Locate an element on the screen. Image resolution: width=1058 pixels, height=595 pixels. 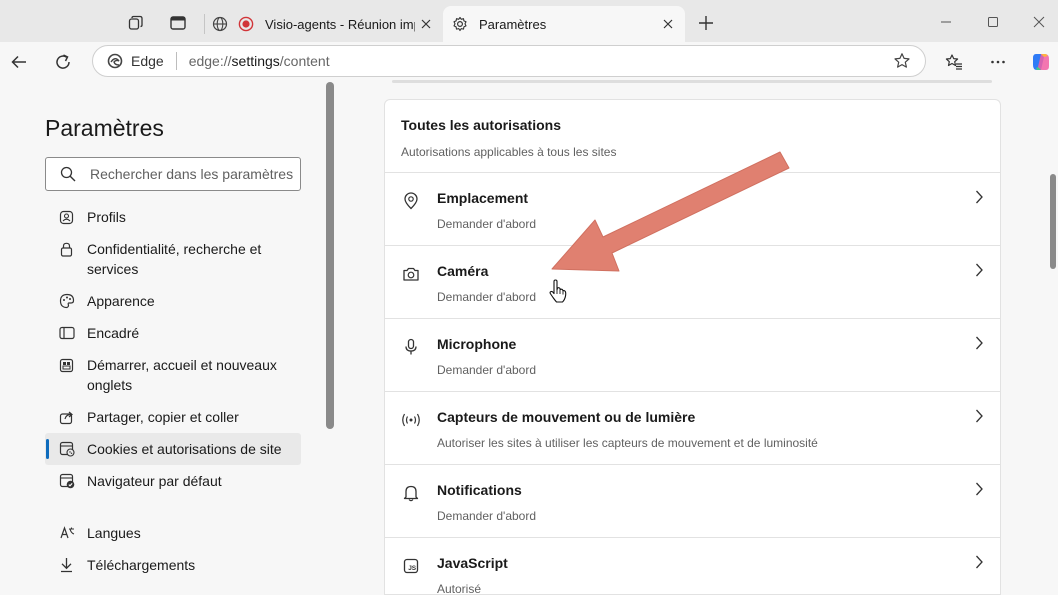
permission-title: Notifications is located at coordinates (479, 490).